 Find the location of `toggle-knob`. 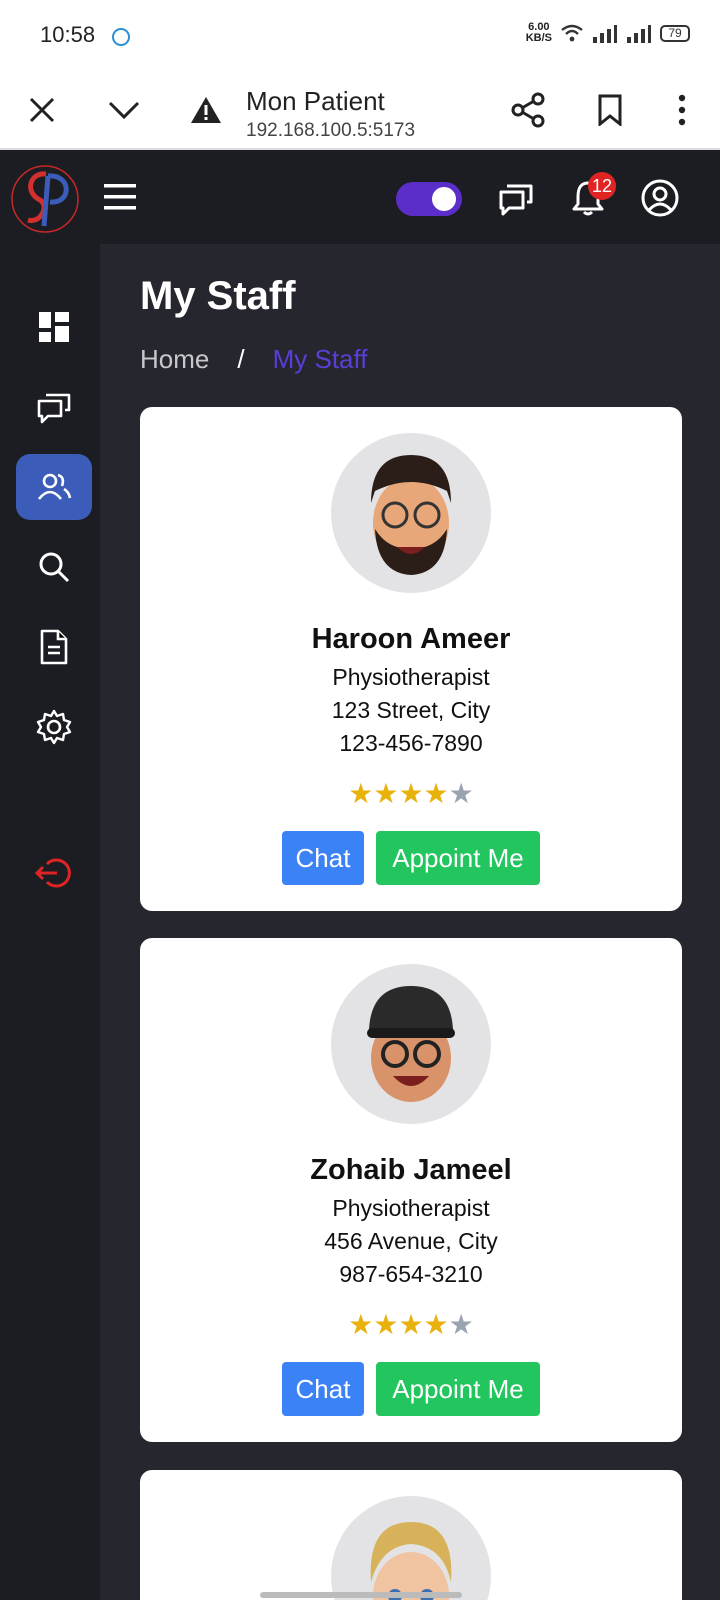

toggle-knob is located at coordinates (444, 199).